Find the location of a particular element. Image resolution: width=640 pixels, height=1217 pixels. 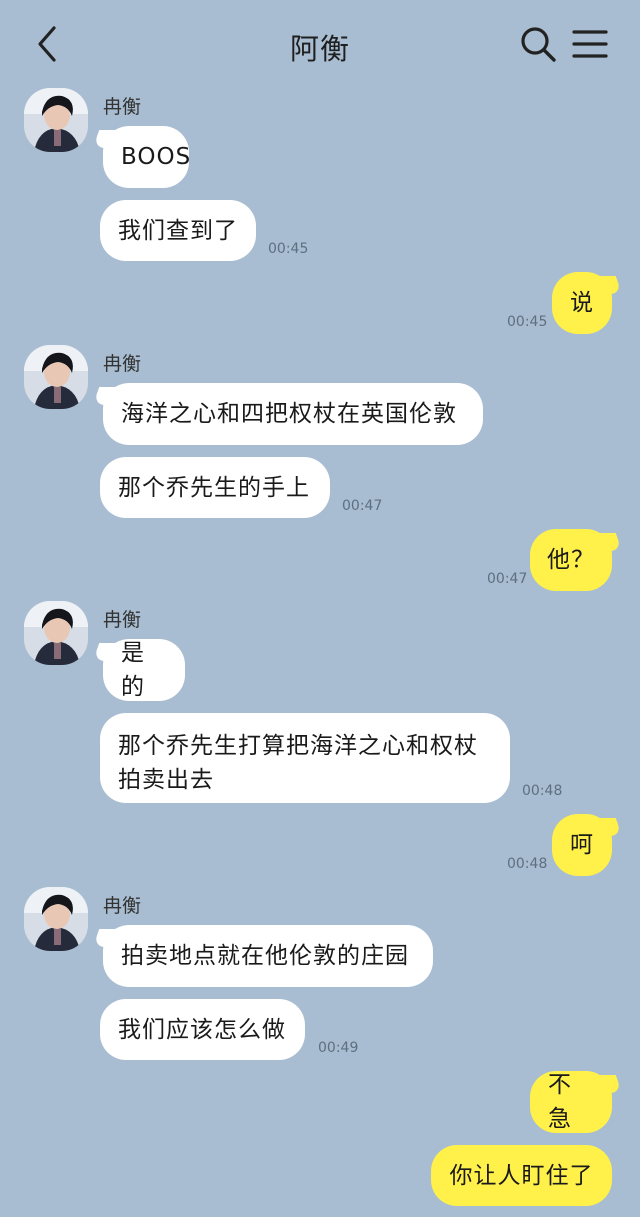

message-text: 他？ is located at coordinates (571, 560).